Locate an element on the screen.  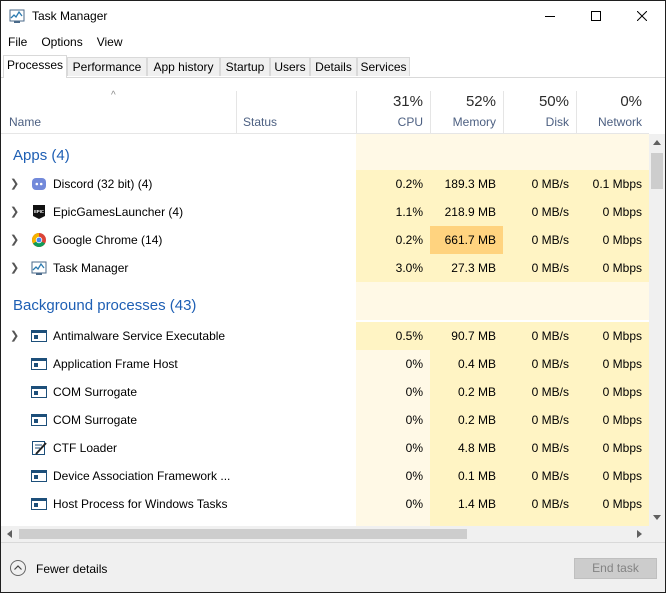
title-bar: Task Manager is located at coordinates (333, 16).